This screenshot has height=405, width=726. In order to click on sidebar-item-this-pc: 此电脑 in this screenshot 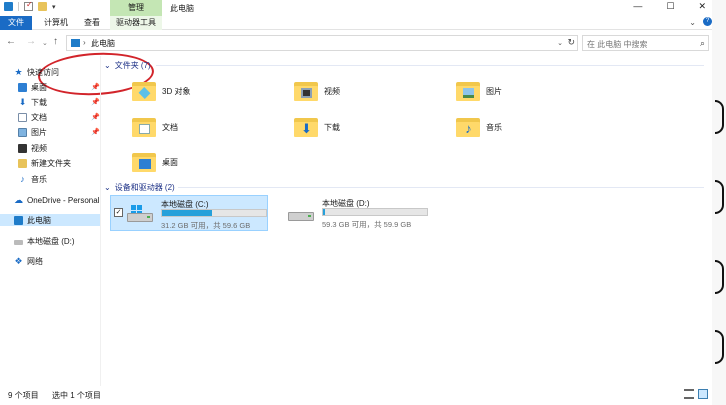, I will do `click(50, 220)`.